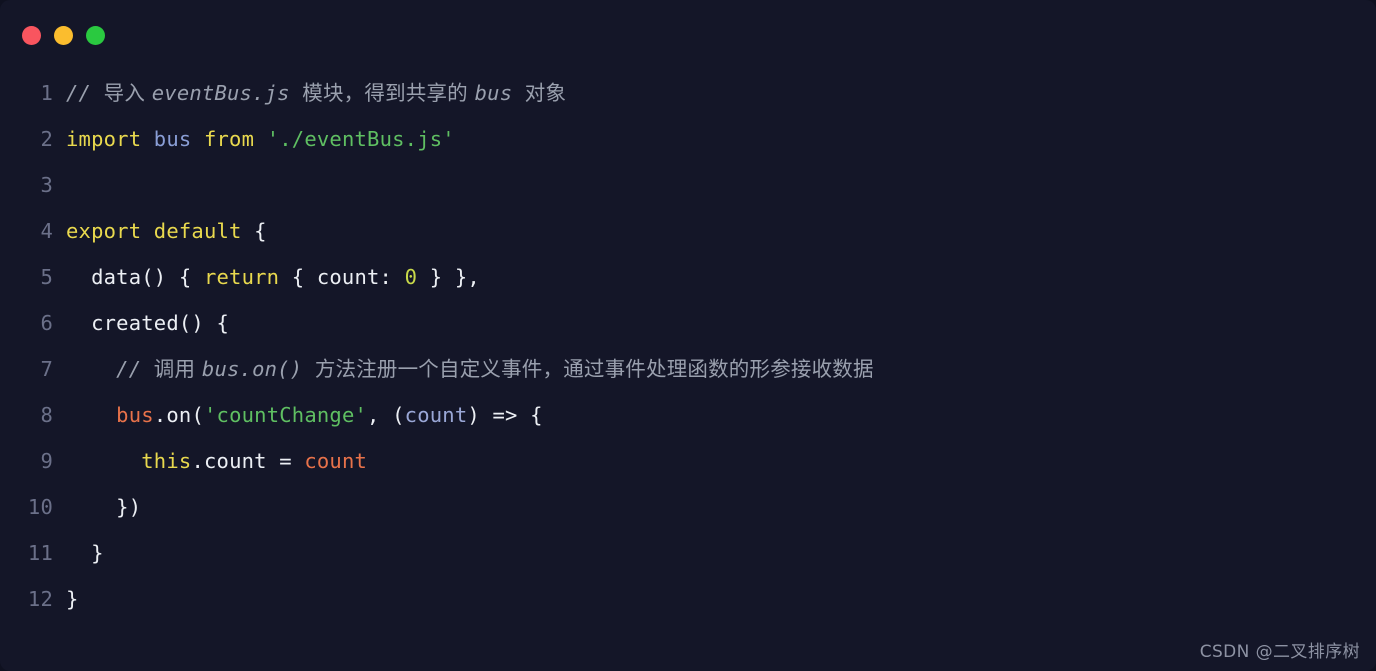  I want to click on line-number: 6, so click(46, 323).